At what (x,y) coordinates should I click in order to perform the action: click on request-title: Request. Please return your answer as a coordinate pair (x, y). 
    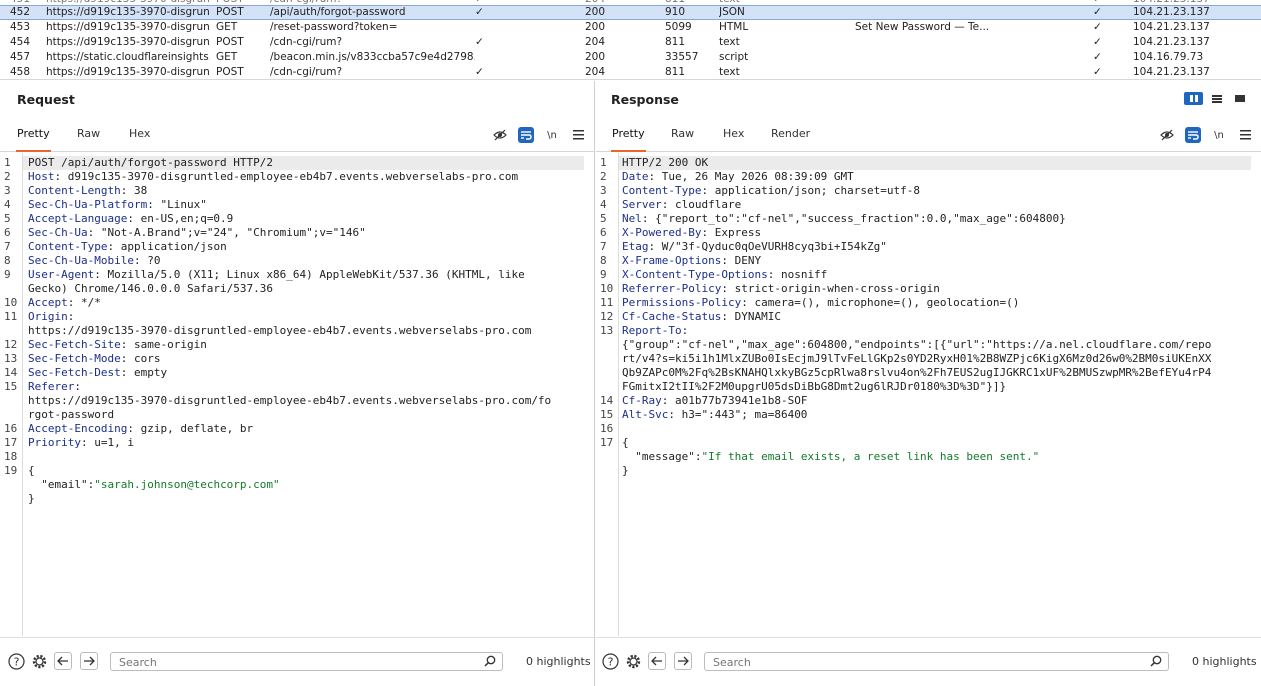
    Looking at the image, I should click on (46, 99).